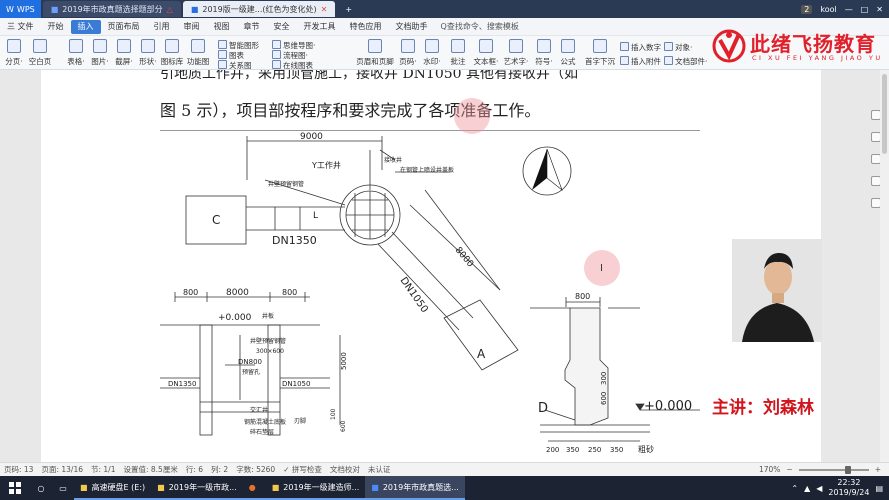  What do you see at coordinates (15, 488) in the screenshot?
I see `start-button` at bounding box center [15, 488].